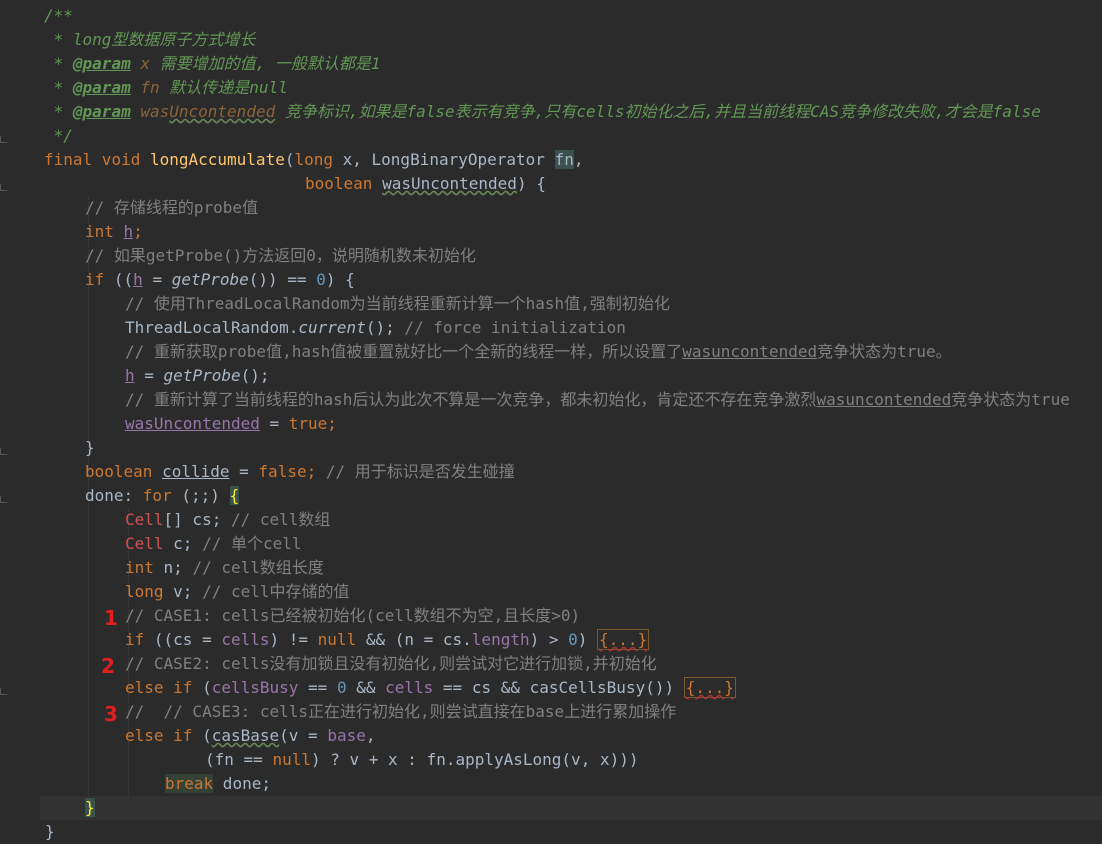 This screenshot has height=844, width=1102. Describe the element at coordinates (300, 471) in the screenshot. I see `code-line: boolean collide = false; // 用于标识是否发生碰撞` at that location.